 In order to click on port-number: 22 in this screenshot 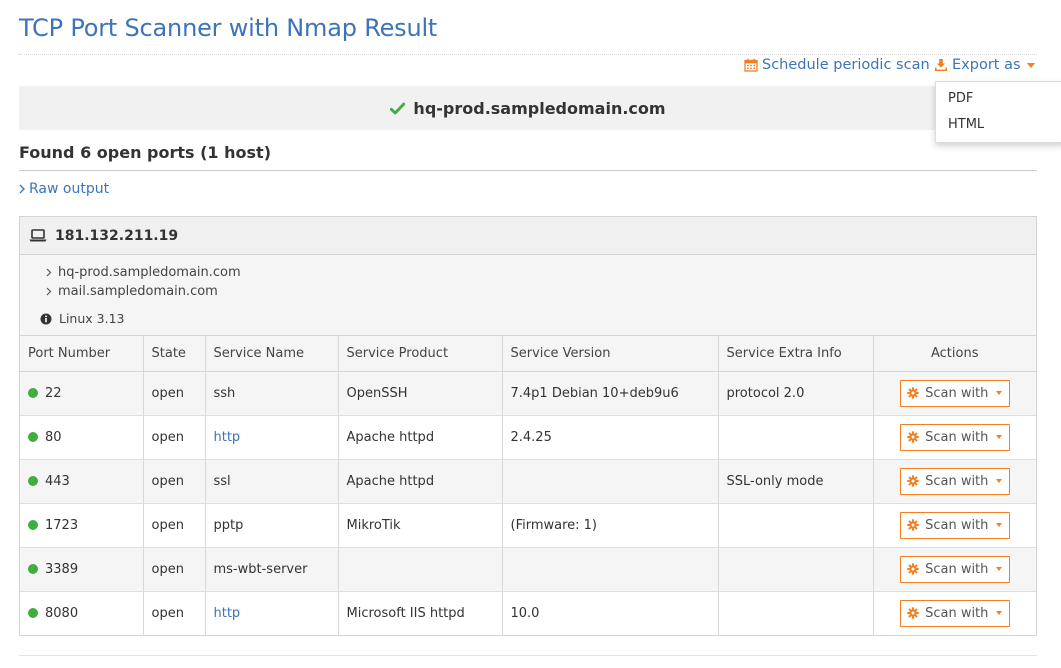, I will do `click(53, 393)`.